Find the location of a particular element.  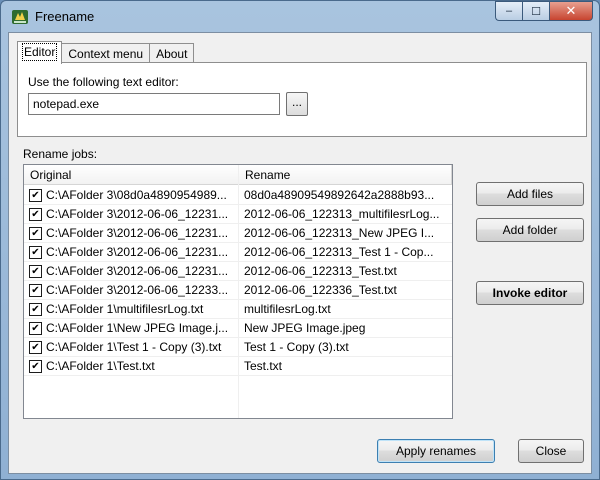

minimize-button: – is located at coordinates (508, 11).